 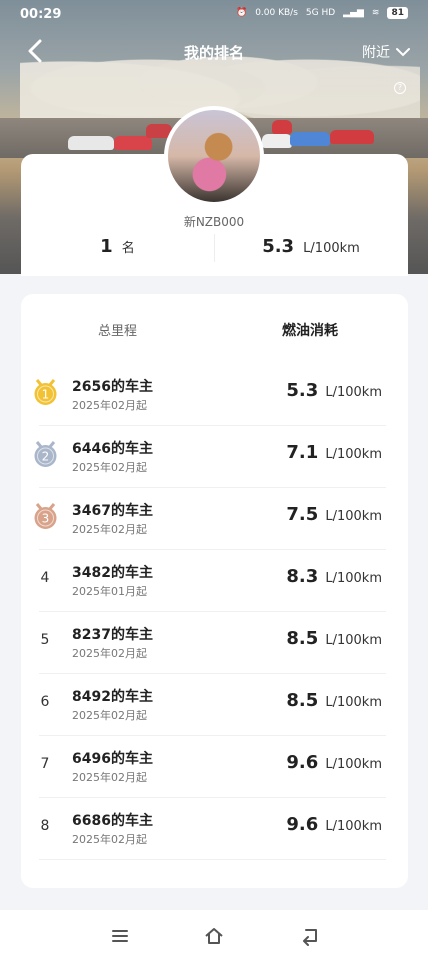 I want to click on ranking-row: 7 6496的车主 2025年02月起 9.6 L/100km, so click(x=214, y=767).